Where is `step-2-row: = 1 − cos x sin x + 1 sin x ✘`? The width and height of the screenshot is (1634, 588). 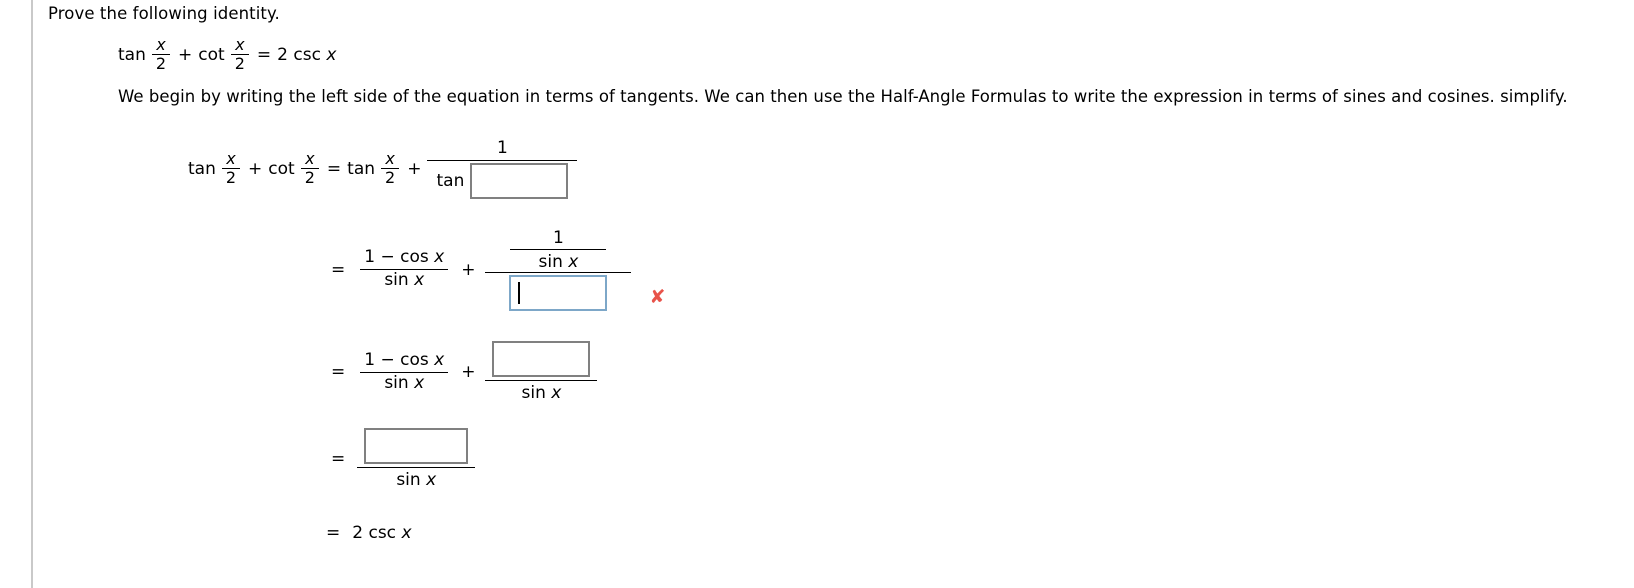 step-2-row: = 1 − cos x sin x + 1 sin x ✘ is located at coordinates (498, 269).